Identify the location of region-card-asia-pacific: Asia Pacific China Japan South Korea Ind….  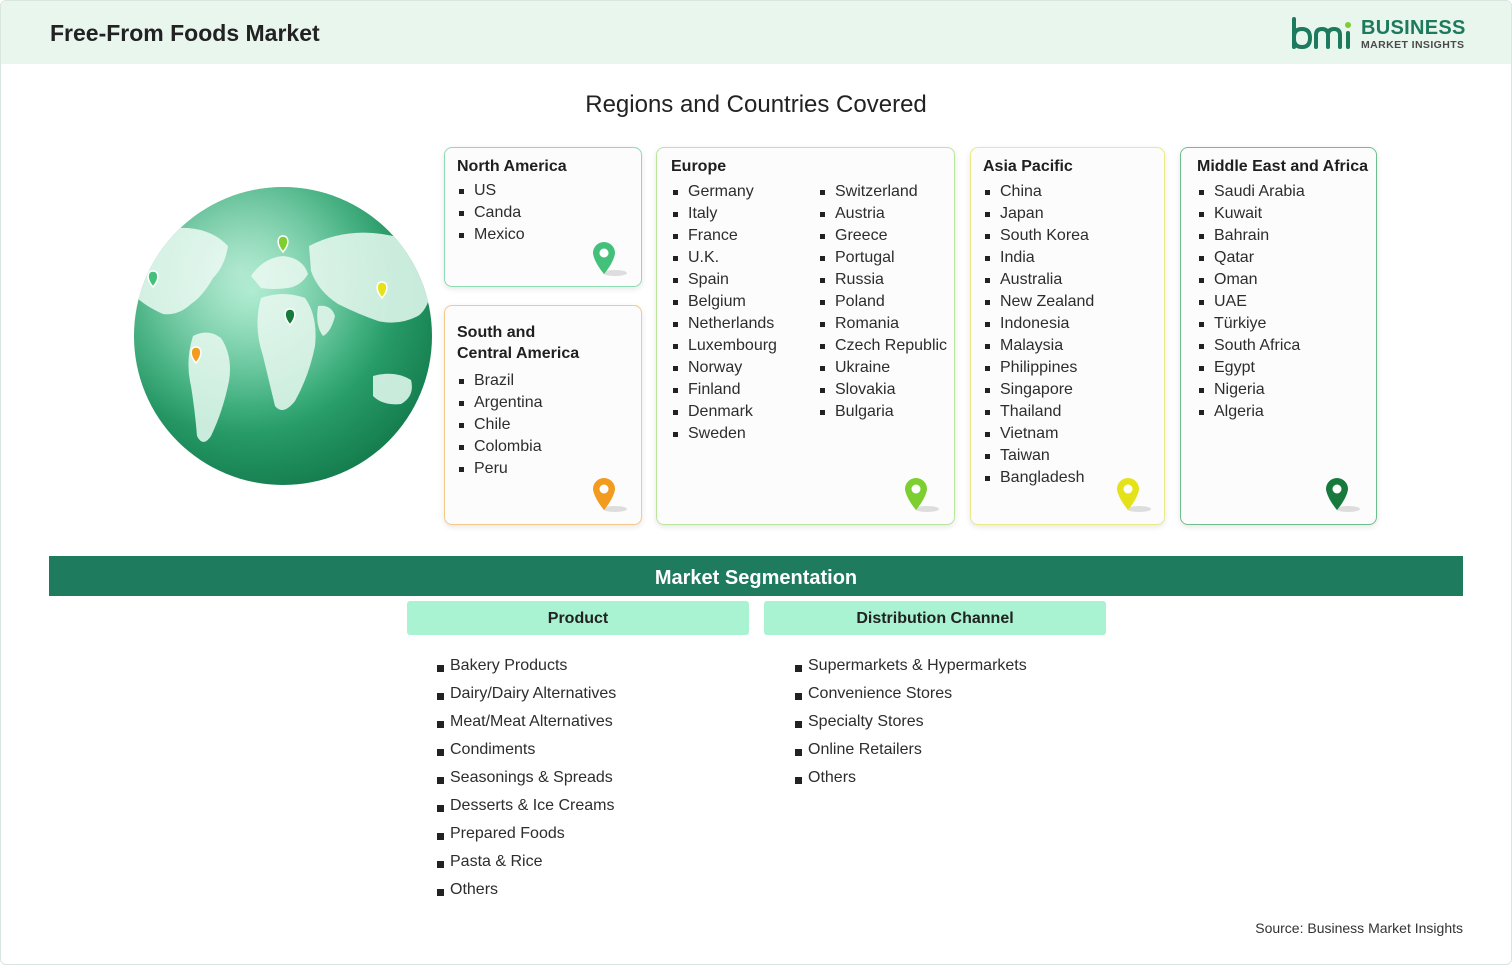
(1067, 336).